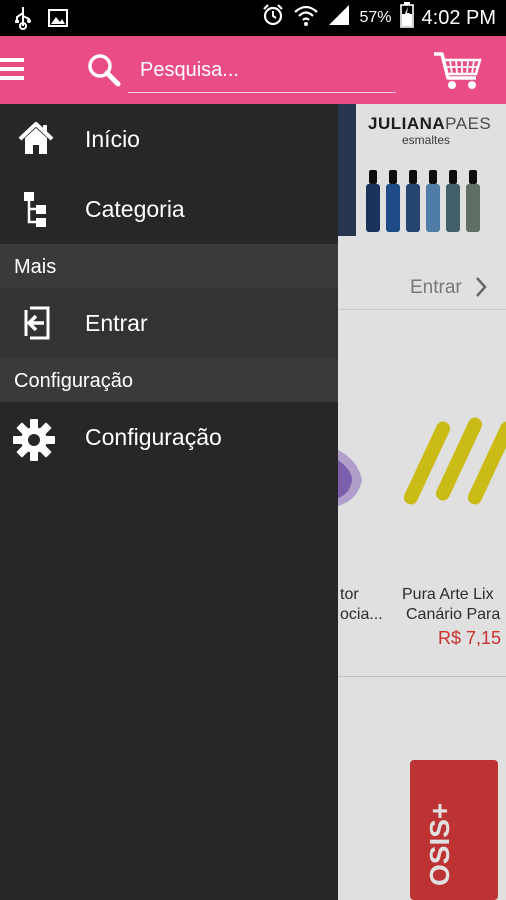 Image resolution: width=506 pixels, height=900 pixels. What do you see at coordinates (153, 437) in the screenshot?
I see `drawer-item-label: Configuração` at bounding box center [153, 437].